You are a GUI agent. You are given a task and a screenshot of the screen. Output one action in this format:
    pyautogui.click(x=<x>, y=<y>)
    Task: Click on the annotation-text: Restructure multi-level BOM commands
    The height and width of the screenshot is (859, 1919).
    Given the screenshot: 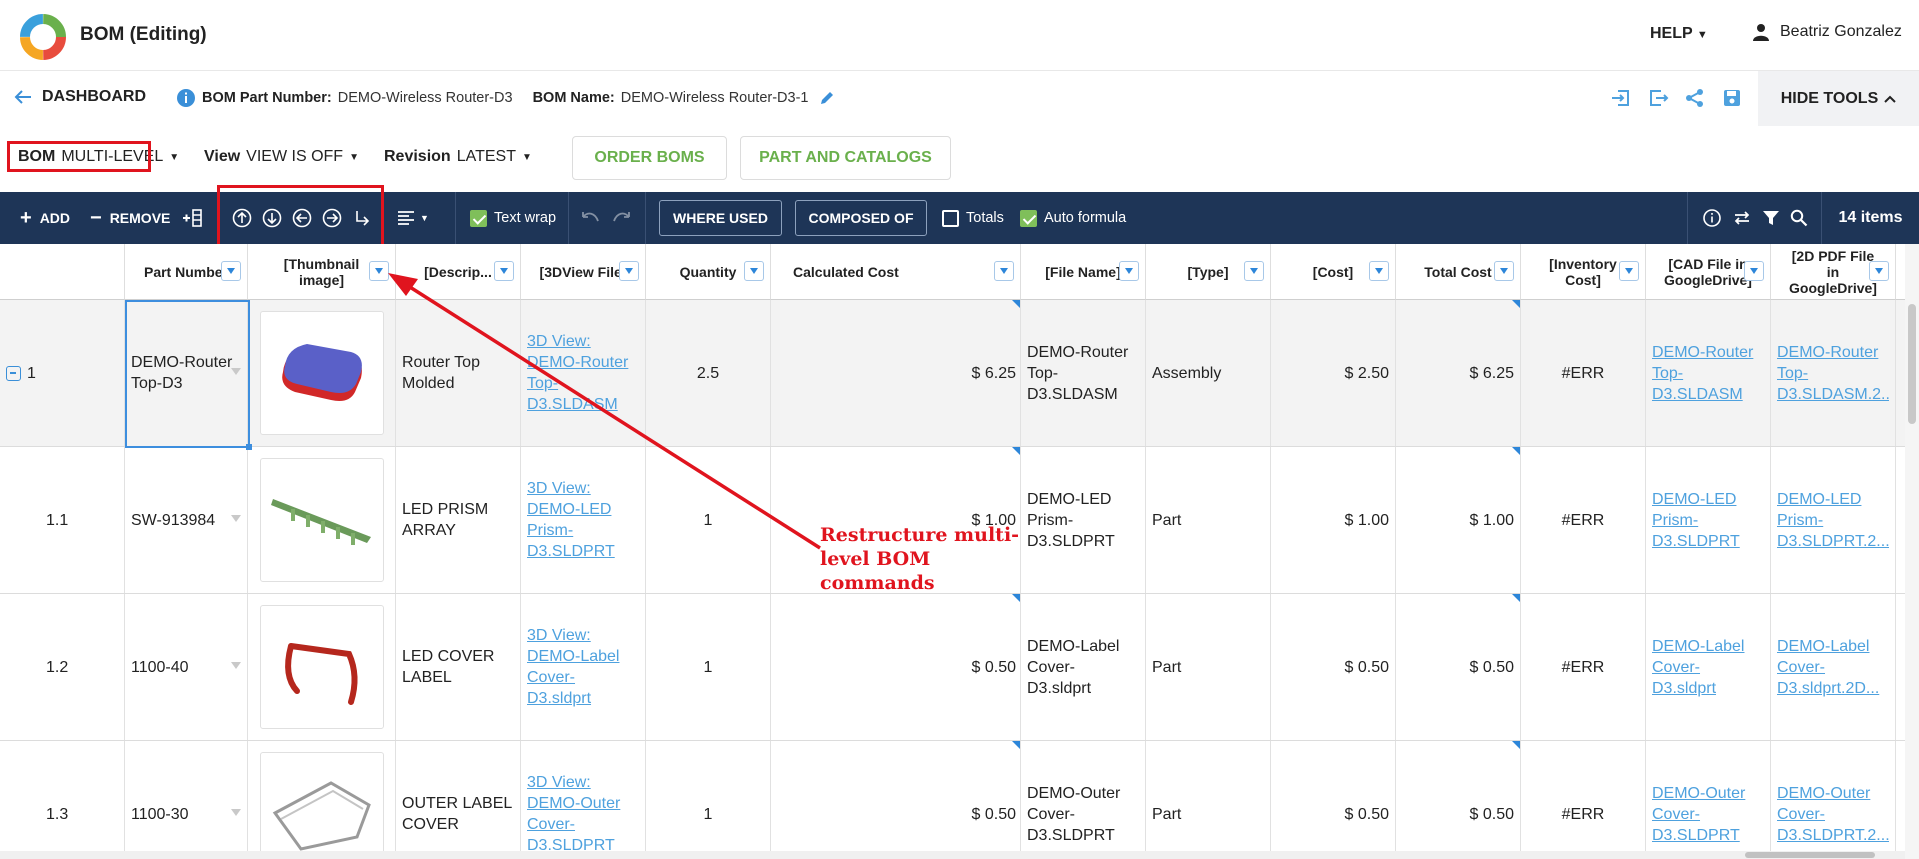 What is the action you would take?
    pyautogui.click(x=920, y=559)
    